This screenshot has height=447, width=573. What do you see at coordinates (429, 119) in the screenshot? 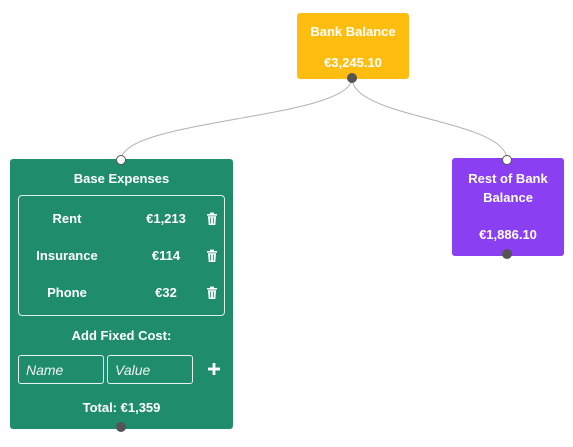
I see `edge-bank-to-rest` at bounding box center [429, 119].